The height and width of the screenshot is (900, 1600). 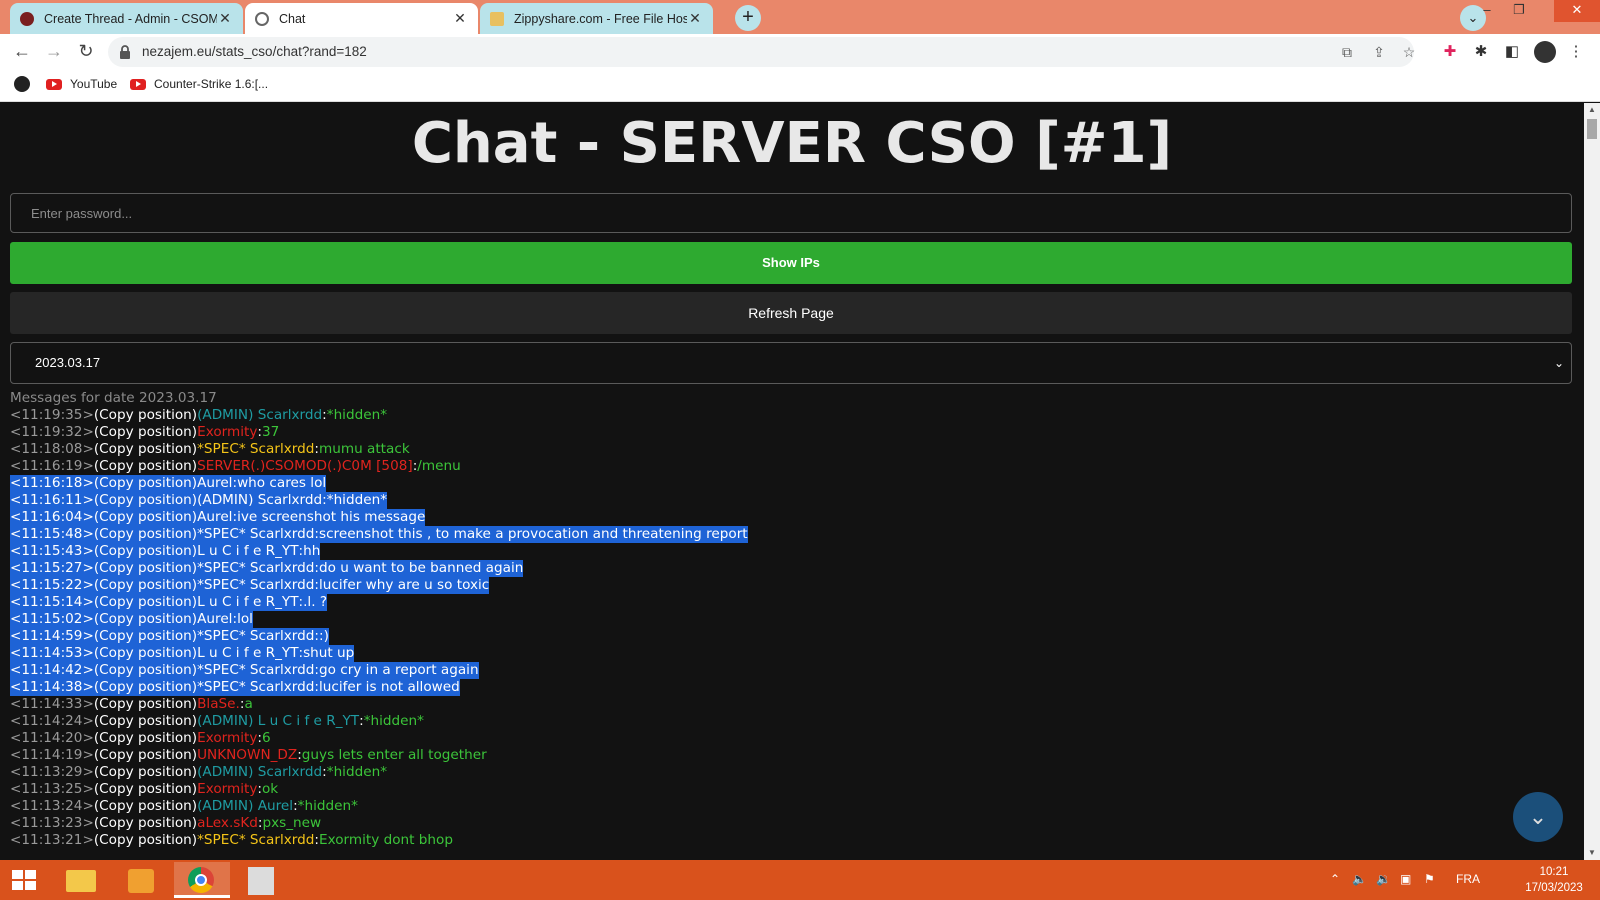 I want to click on tab-chat: Chat ✕, so click(x=361, y=18).